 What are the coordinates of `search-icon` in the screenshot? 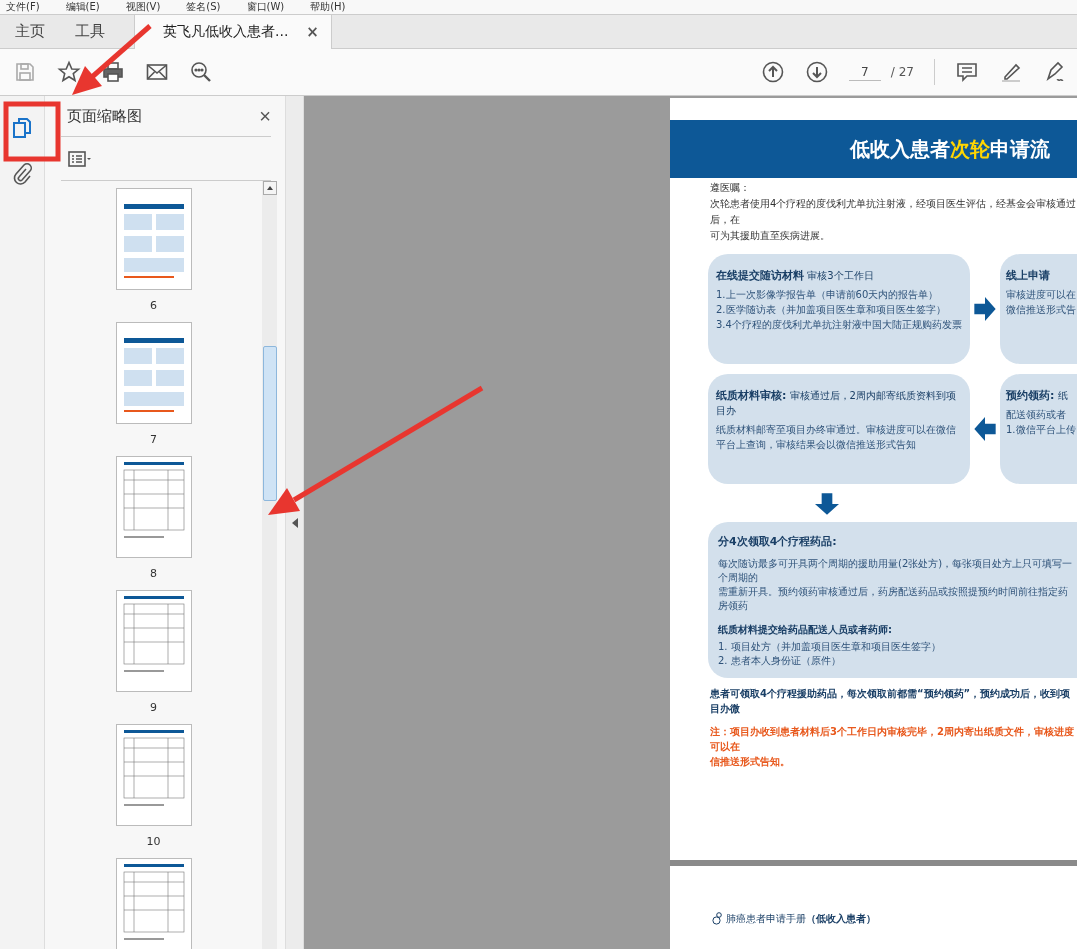 It's located at (201, 72).